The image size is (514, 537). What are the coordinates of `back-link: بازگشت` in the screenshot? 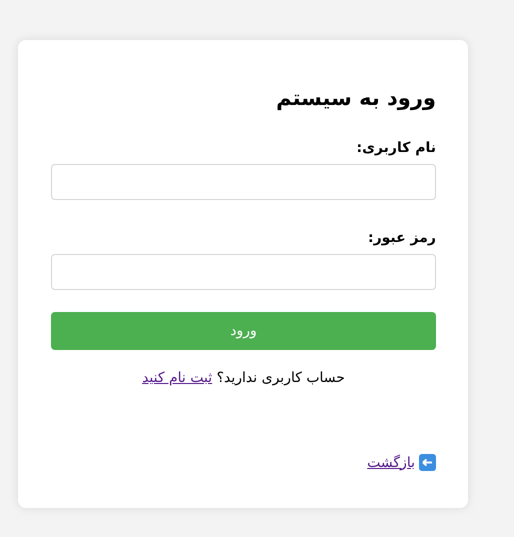 It's located at (401, 462).